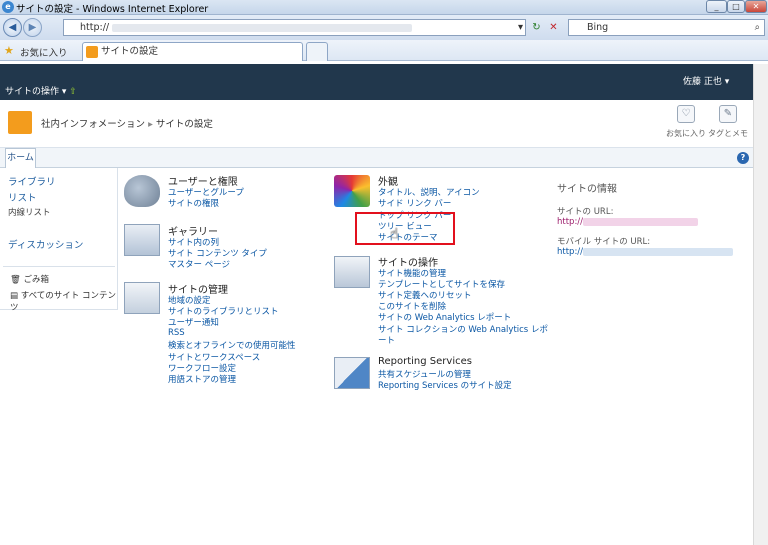 This screenshot has height=545, width=768. What do you see at coordinates (570, 252) in the screenshot?
I see `mobile-url-prefix: http://` at bounding box center [570, 252].